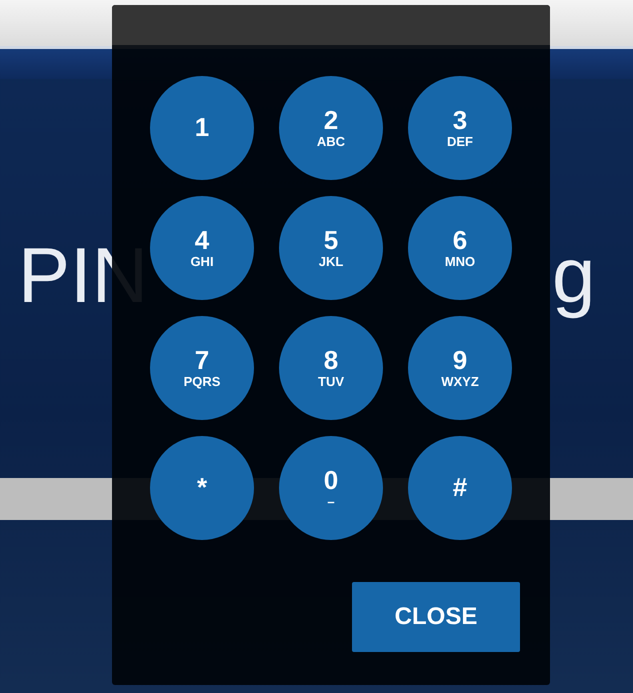  Describe the element at coordinates (331, 128) in the screenshot. I see `keypad-key: 2 ABC` at that location.